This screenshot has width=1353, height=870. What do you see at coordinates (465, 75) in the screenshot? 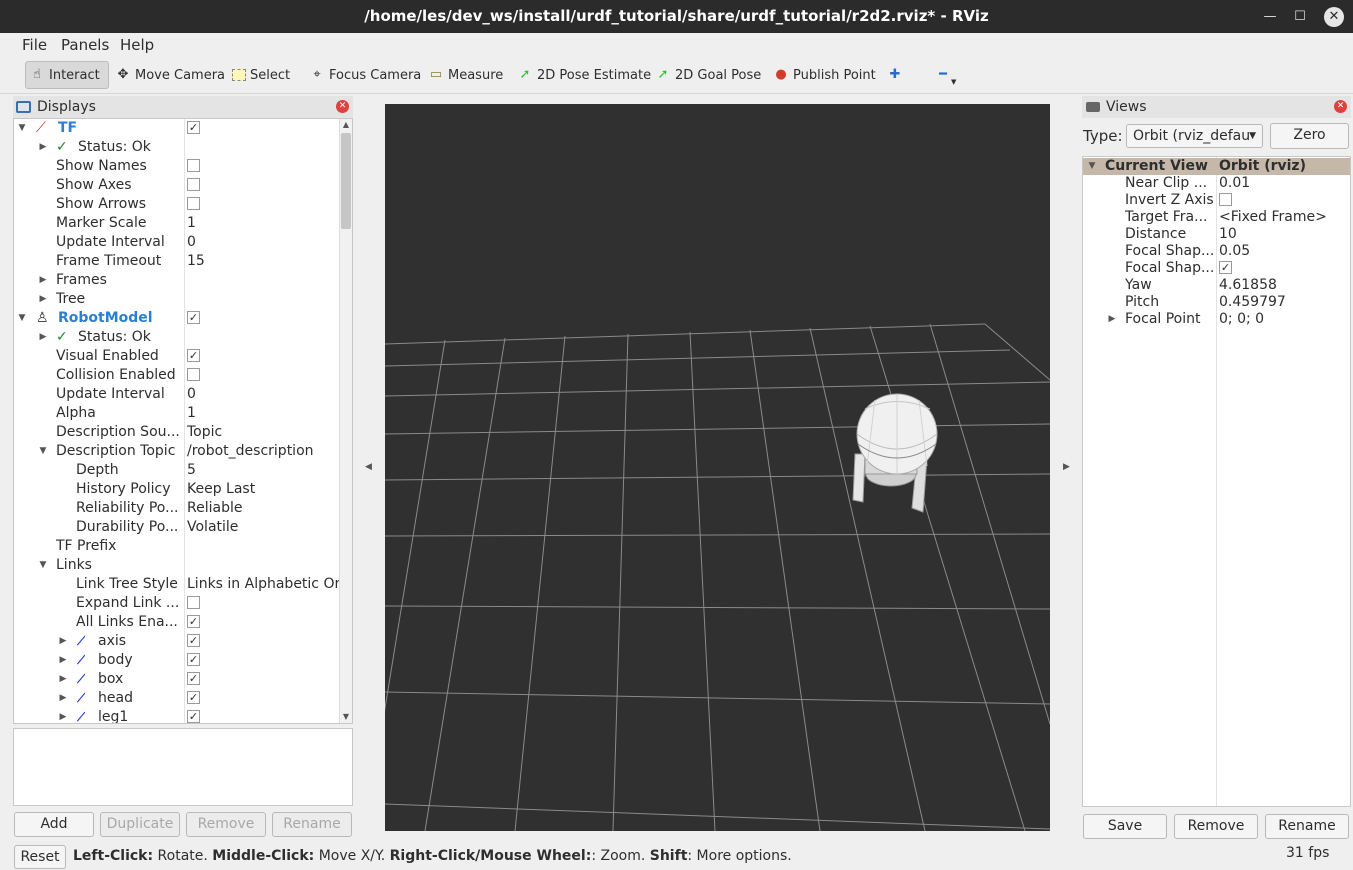
I see `measure-tool-button: ▭ Measure` at bounding box center [465, 75].